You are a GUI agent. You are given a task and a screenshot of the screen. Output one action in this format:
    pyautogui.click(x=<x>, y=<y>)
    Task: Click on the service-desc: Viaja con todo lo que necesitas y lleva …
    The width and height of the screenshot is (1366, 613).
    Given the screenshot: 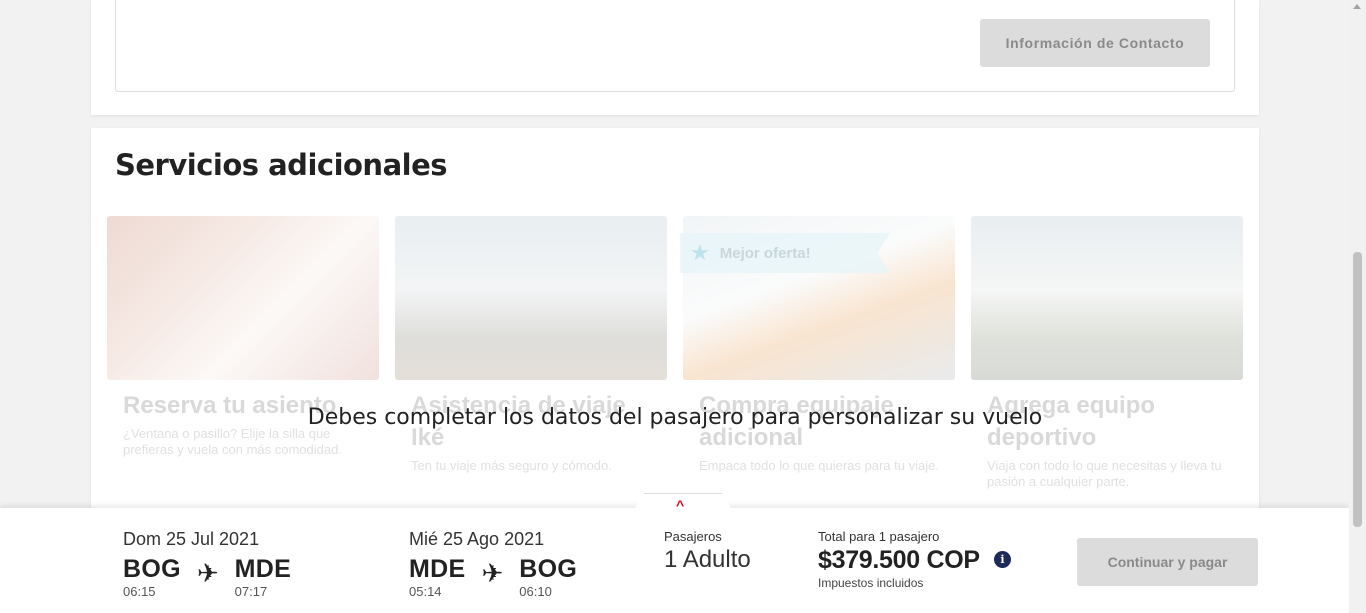 What is the action you would take?
    pyautogui.click(x=1104, y=473)
    